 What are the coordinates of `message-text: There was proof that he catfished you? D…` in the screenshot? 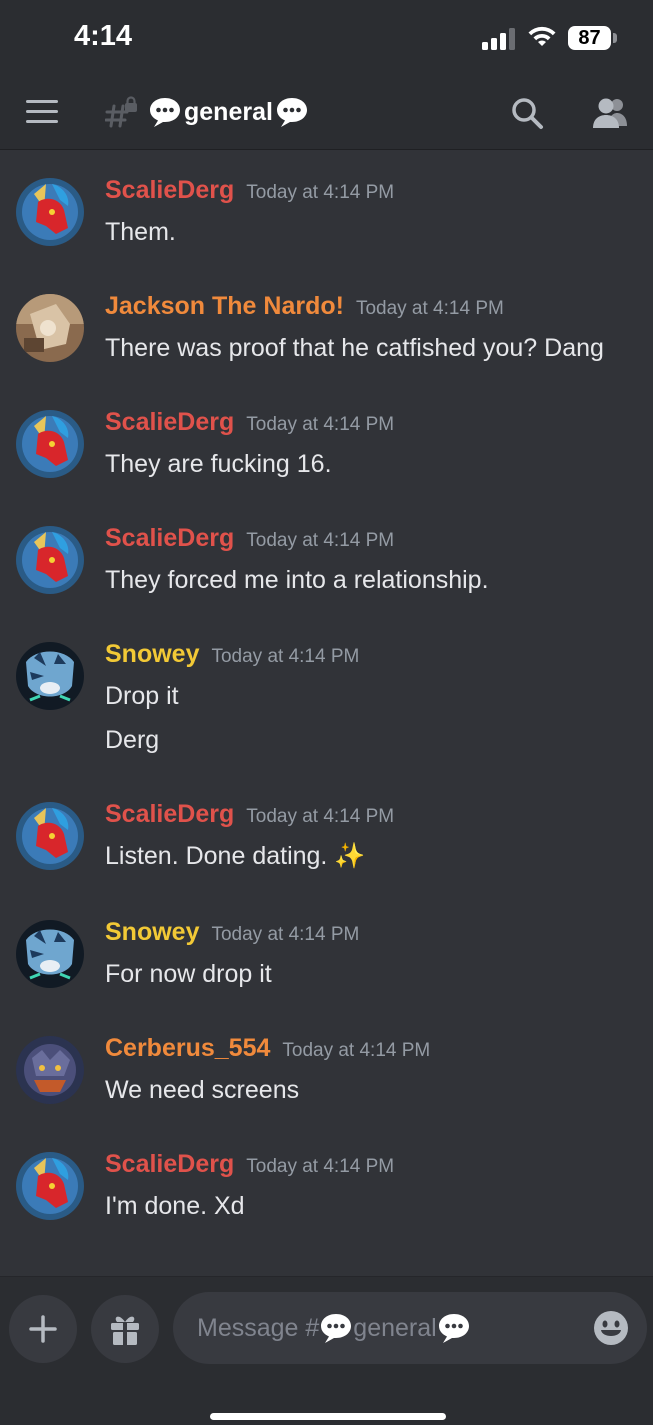 It's located at (354, 348).